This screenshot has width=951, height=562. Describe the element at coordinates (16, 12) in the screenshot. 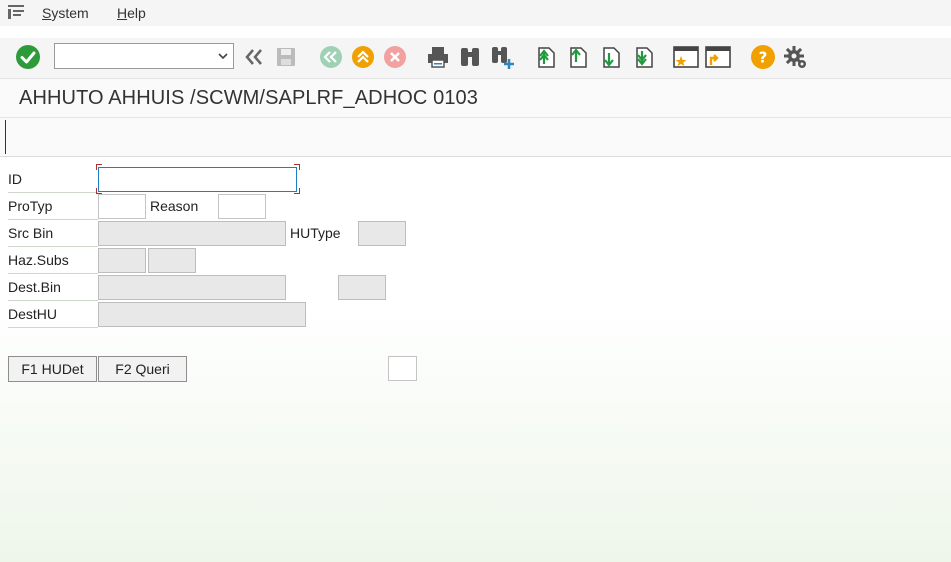

I see `menu-icon` at that location.